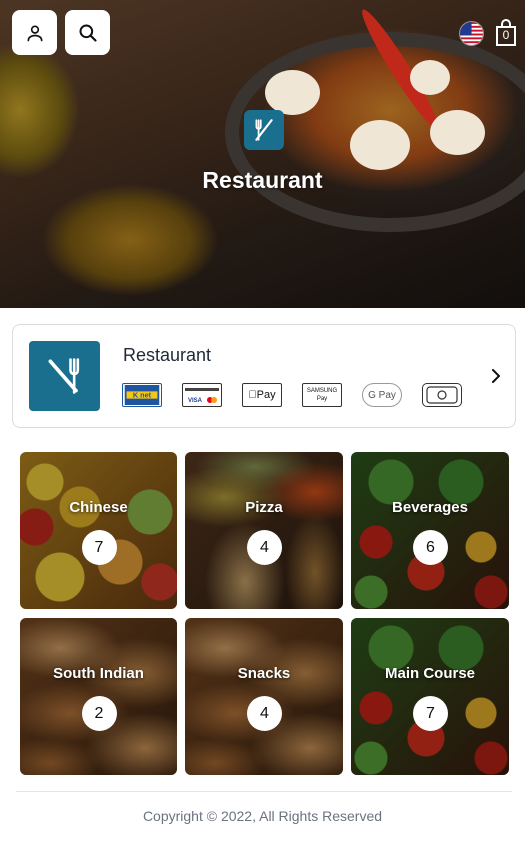  What do you see at coordinates (264, 673) in the screenshot?
I see `category-name: Snacks` at bounding box center [264, 673].